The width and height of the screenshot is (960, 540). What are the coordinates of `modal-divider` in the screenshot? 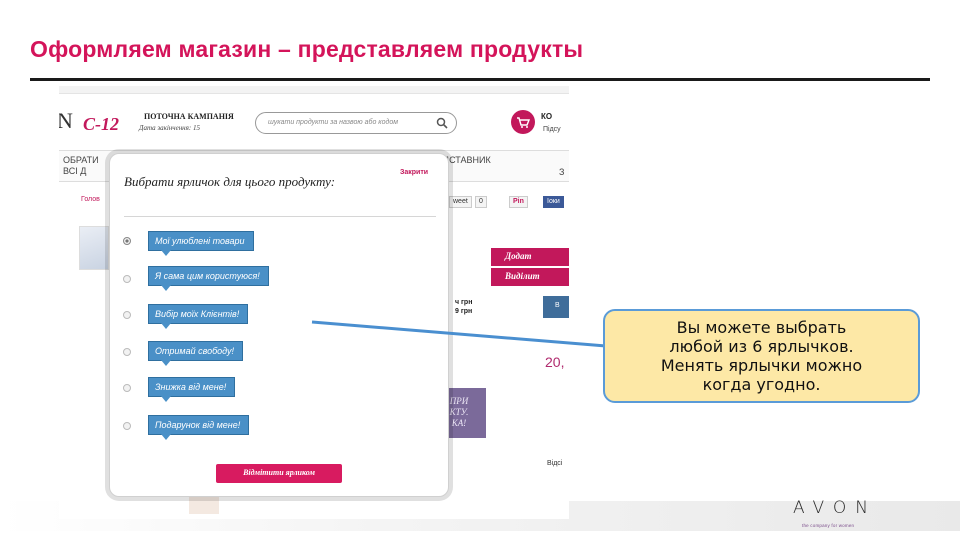 It's located at (280, 216).